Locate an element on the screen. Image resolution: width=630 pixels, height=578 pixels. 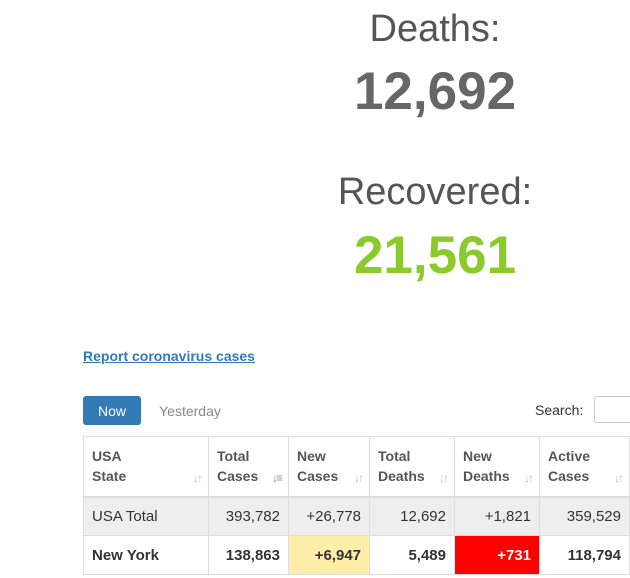
cell-total-deaths: 12,692 is located at coordinates (412, 516).